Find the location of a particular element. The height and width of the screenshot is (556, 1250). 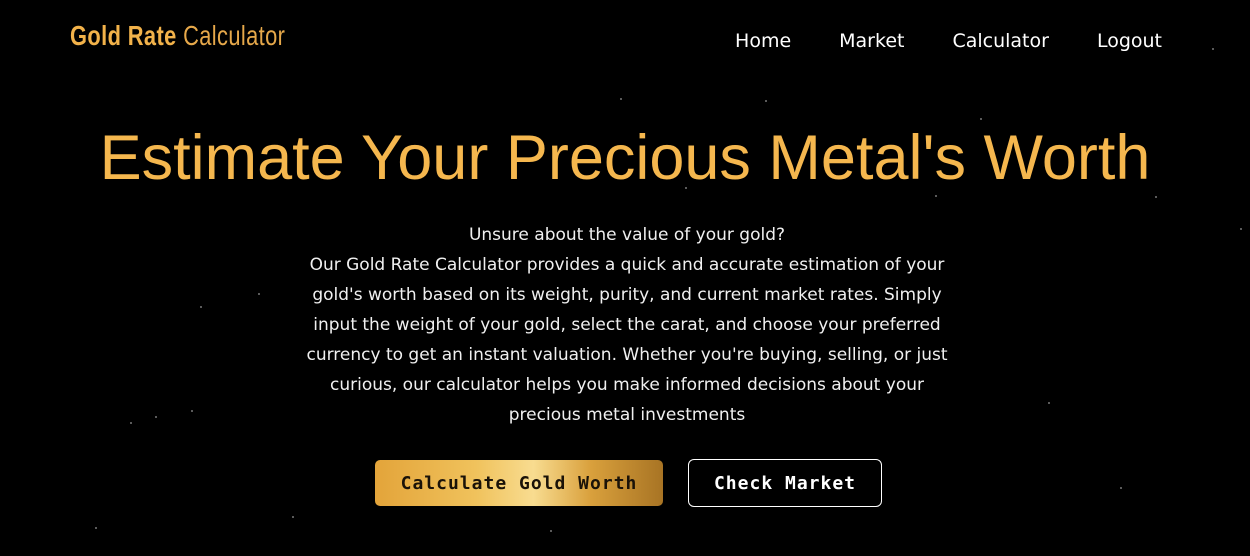

logo-bold-text: Gold Rate is located at coordinates (123, 35).